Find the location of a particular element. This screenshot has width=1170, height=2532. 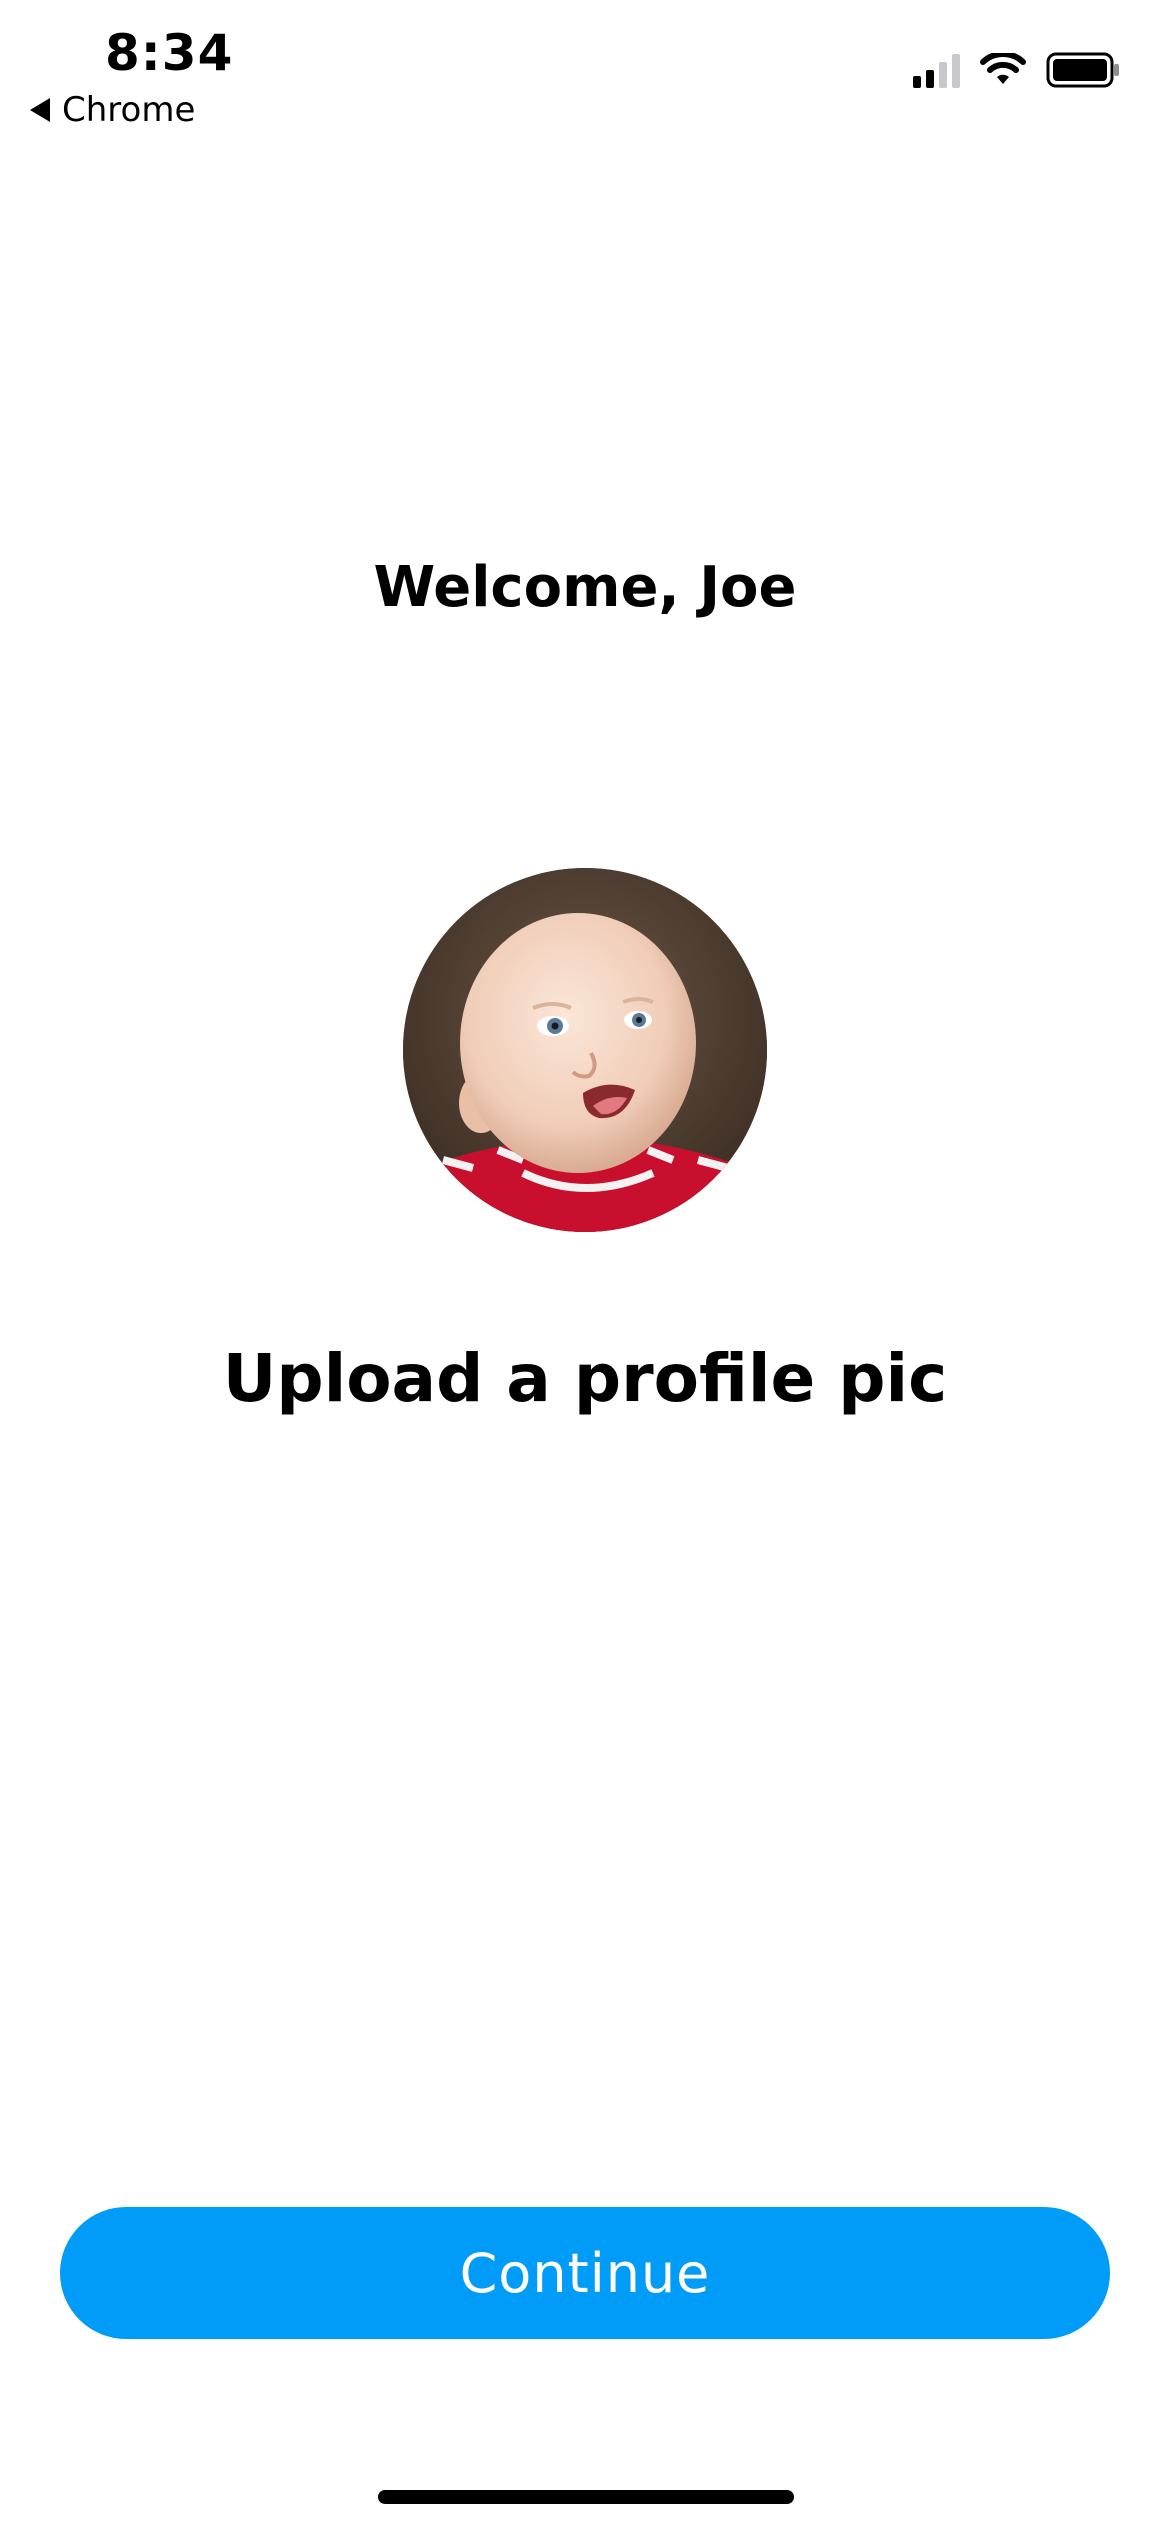

back-app-label: Chrome is located at coordinates (129, 110).